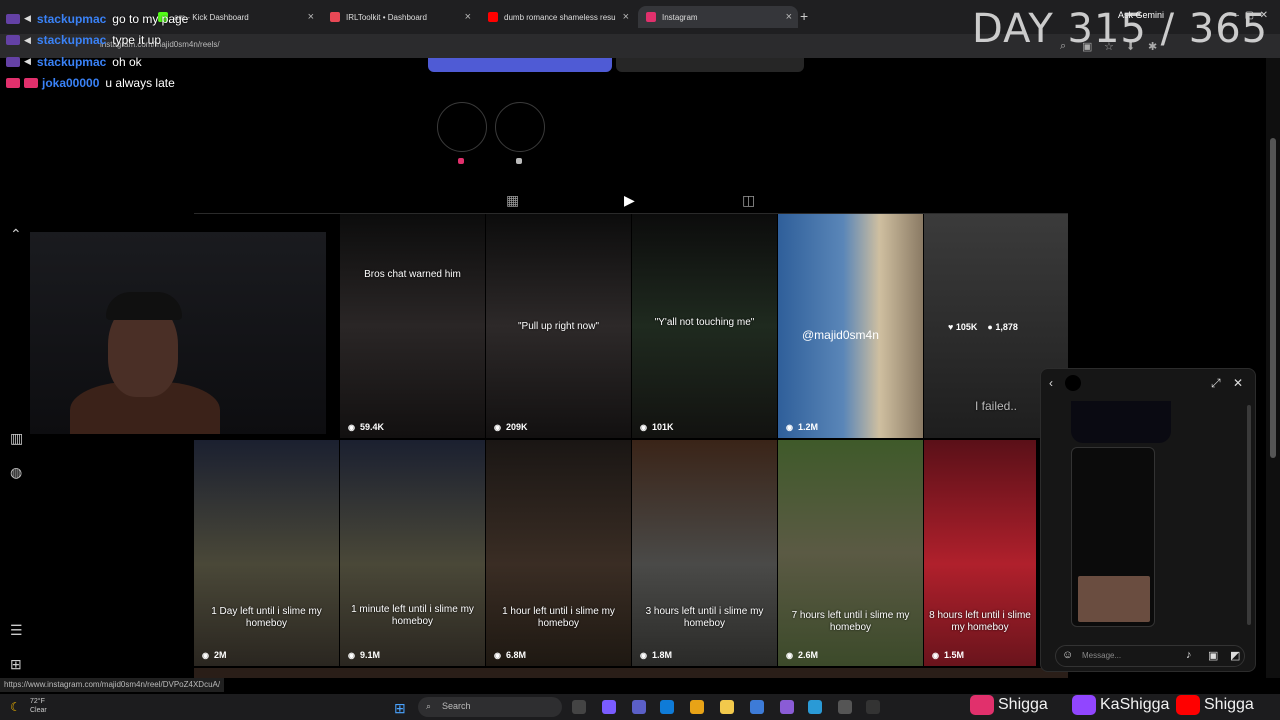 The width and height of the screenshot is (1280, 720). What do you see at coordinates (16, 234) in the screenshot?
I see `chevron-up-icon: ⌃` at bounding box center [16, 234].